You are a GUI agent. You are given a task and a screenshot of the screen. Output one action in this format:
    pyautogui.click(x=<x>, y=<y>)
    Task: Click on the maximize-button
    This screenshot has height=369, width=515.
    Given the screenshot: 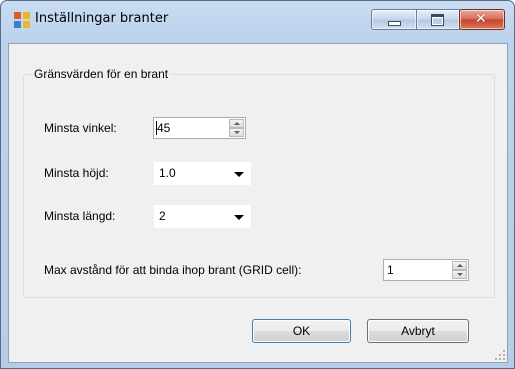 What is the action you would take?
    pyautogui.click(x=438, y=19)
    